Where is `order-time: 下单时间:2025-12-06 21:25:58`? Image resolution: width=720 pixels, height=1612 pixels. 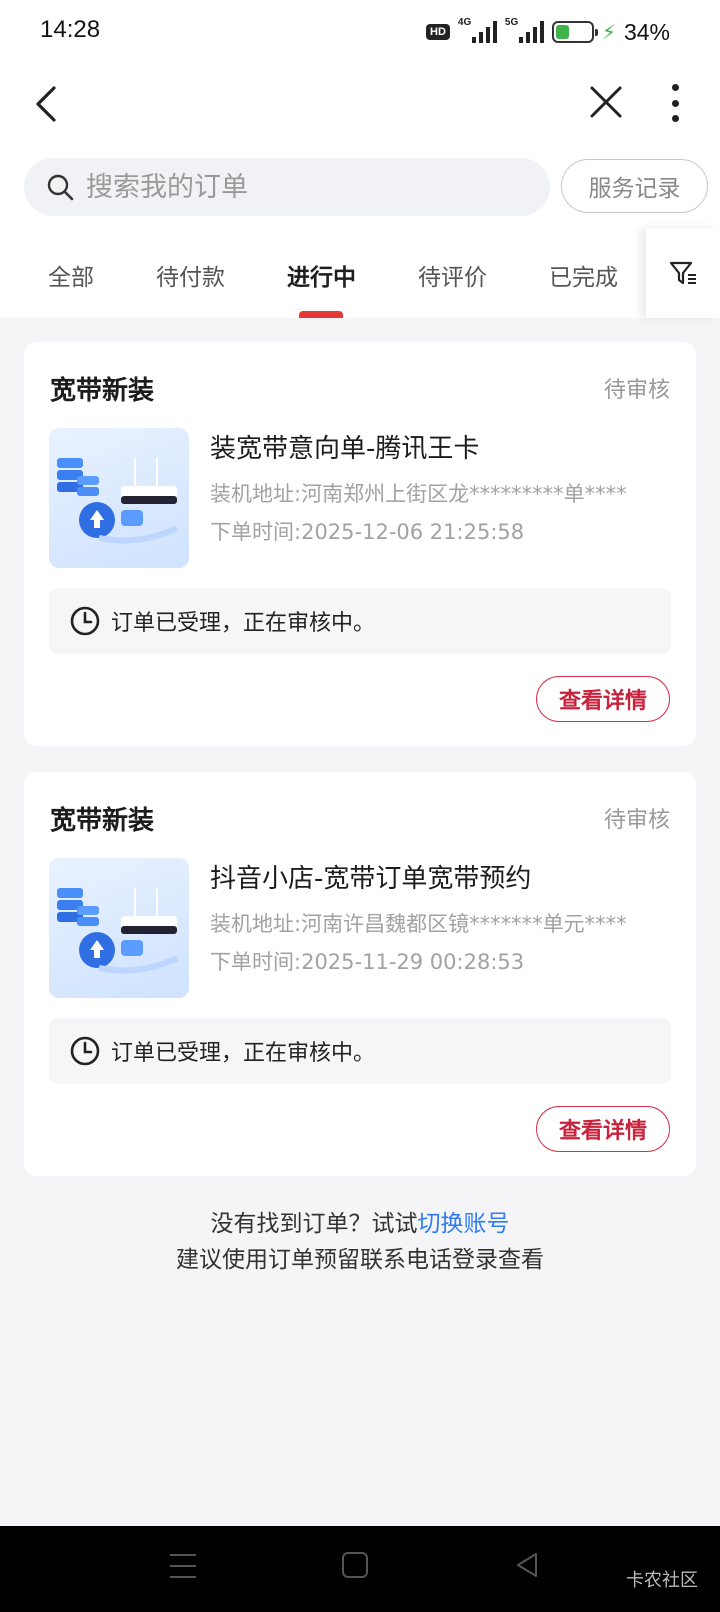 order-time: 下单时间:2025-12-06 21:25:58 is located at coordinates (367, 532).